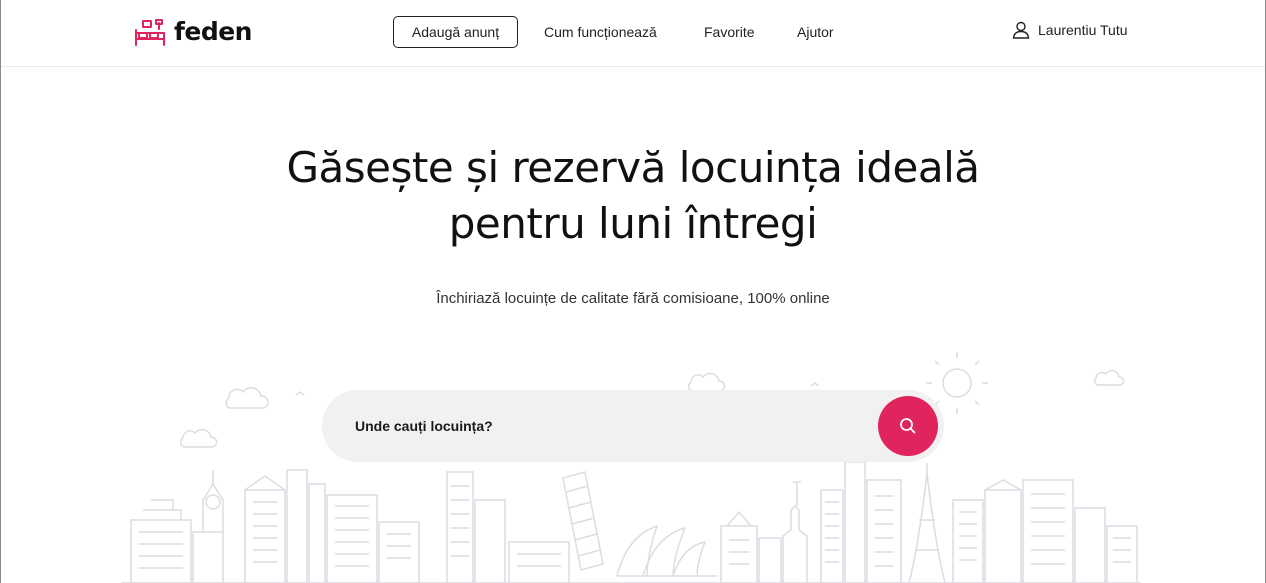 The image size is (1266, 583). I want to click on user-name: Laurentiu Tutu, so click(1083, 30).